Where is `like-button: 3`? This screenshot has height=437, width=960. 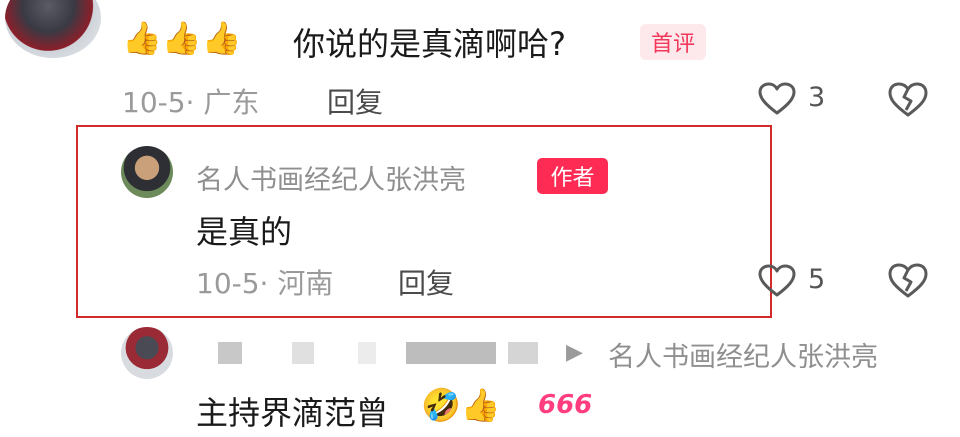 like-button: 3 is located at coordinates (798, 99).